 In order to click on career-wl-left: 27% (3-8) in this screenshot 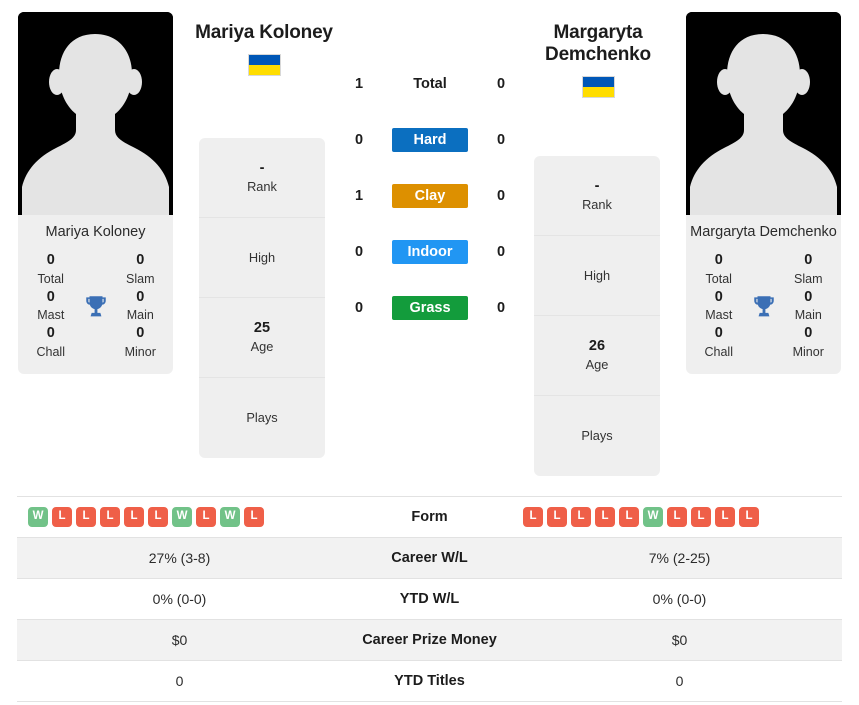, I will do `click(179, 558)`.